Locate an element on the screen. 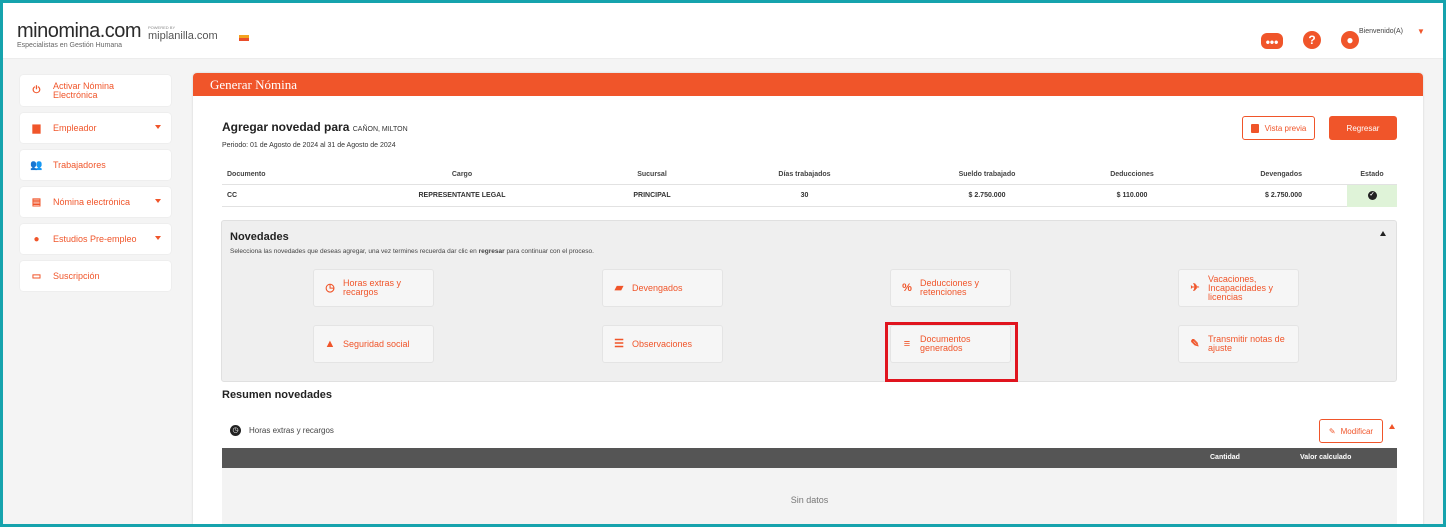  empty-state-text: Sin datos is located at coordinates (809, 500).